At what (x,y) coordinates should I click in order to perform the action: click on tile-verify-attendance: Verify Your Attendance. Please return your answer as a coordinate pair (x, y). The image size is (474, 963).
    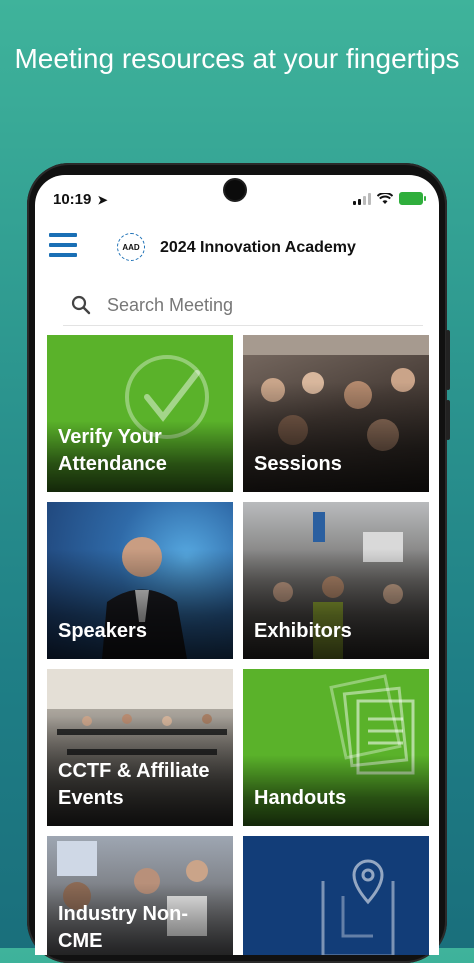
    Looking at the image, I should click on (140, 413).